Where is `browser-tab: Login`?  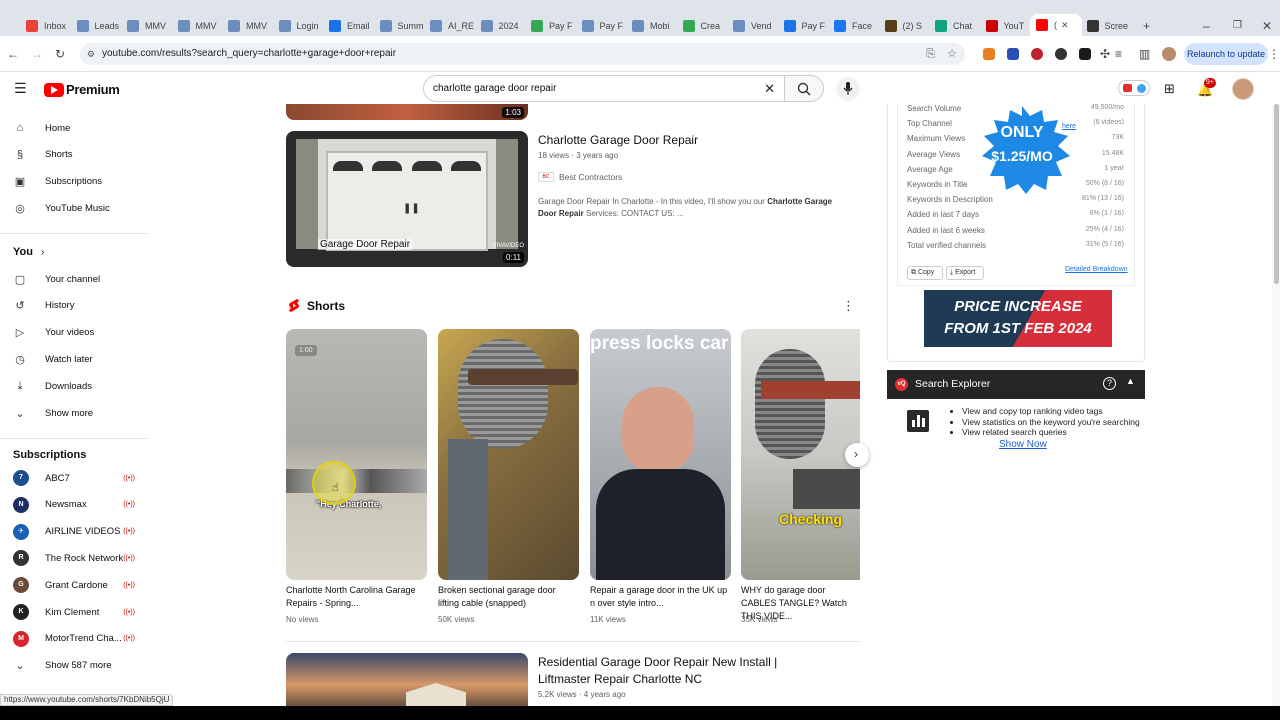
browser-tab: Login is located at coordinates (301, 26).